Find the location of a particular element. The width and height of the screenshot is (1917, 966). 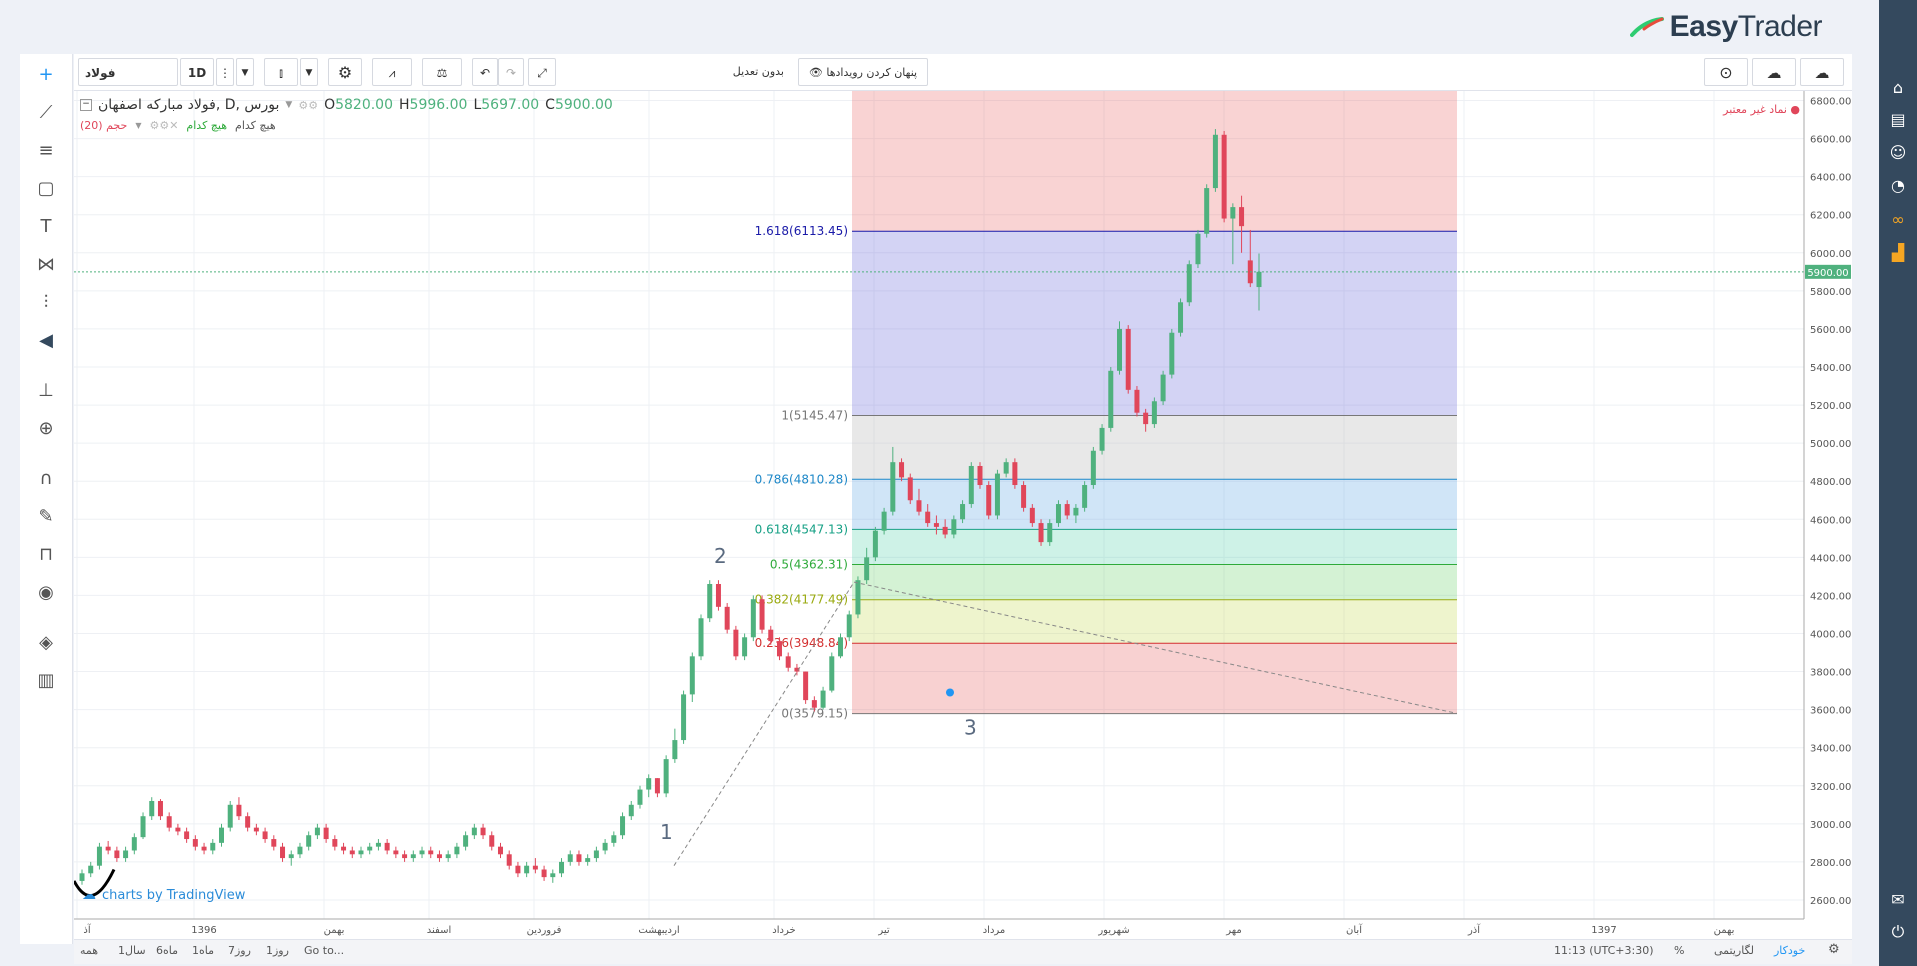

range-1m: 1ماه is located at coordinates (203, 950).